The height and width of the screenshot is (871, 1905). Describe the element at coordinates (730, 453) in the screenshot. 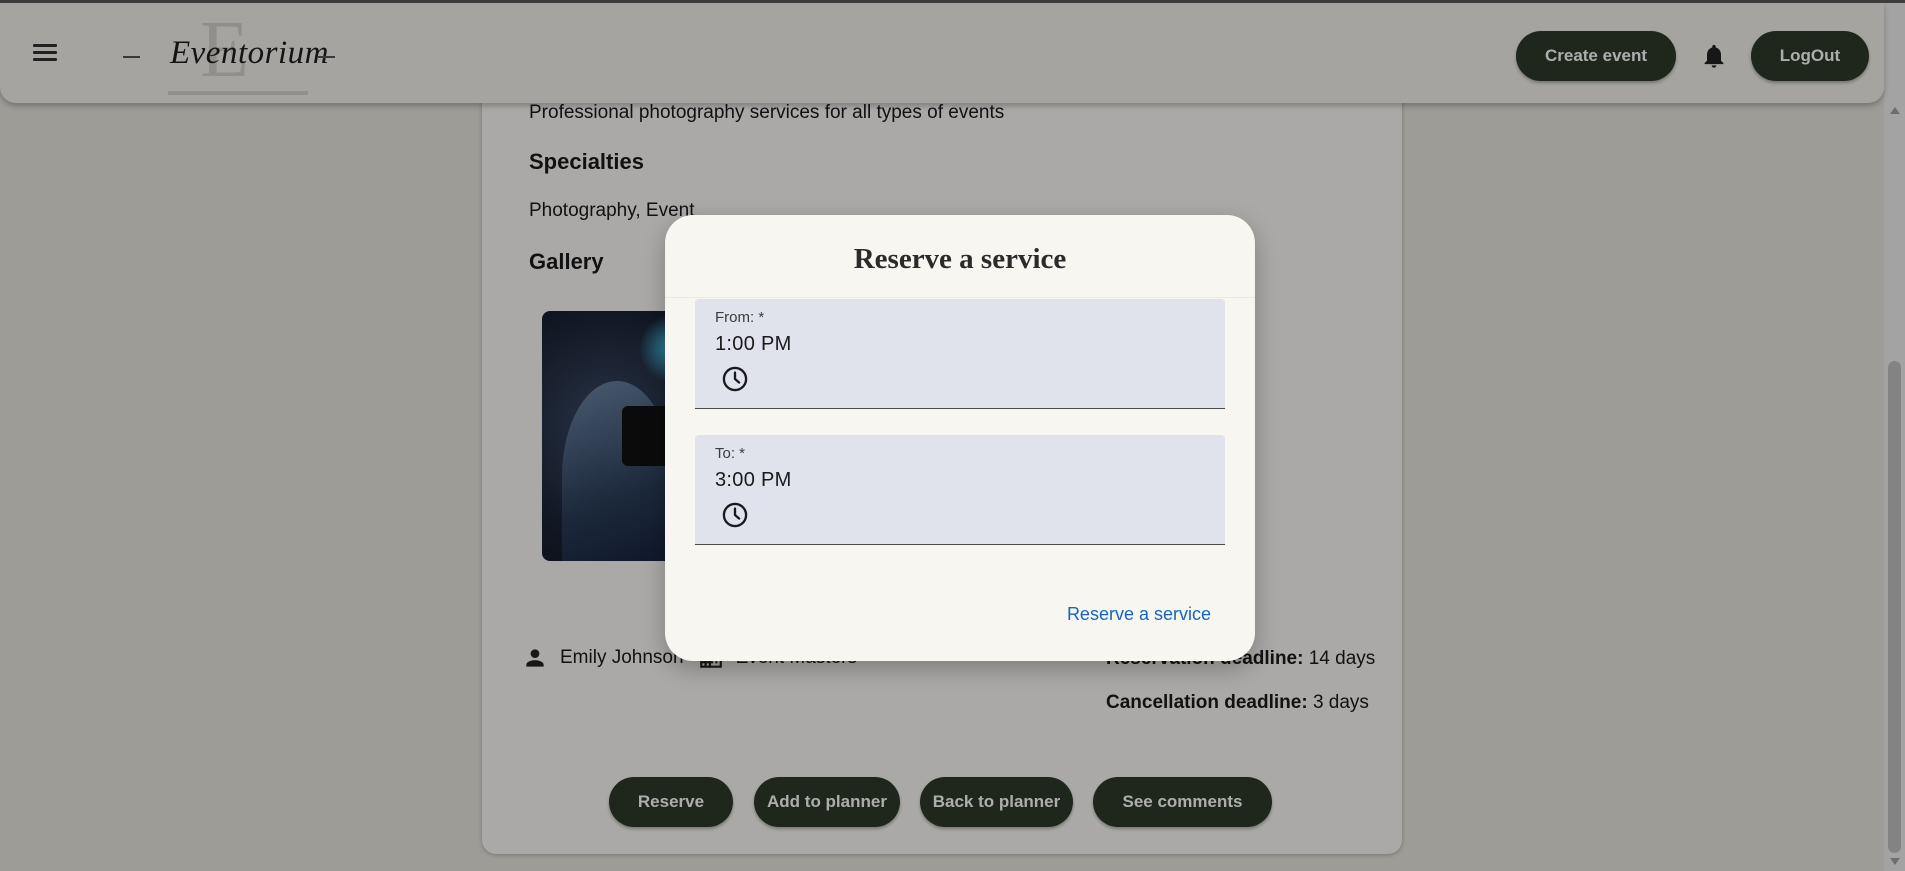

I see `to-time-label: To: *` at that location.